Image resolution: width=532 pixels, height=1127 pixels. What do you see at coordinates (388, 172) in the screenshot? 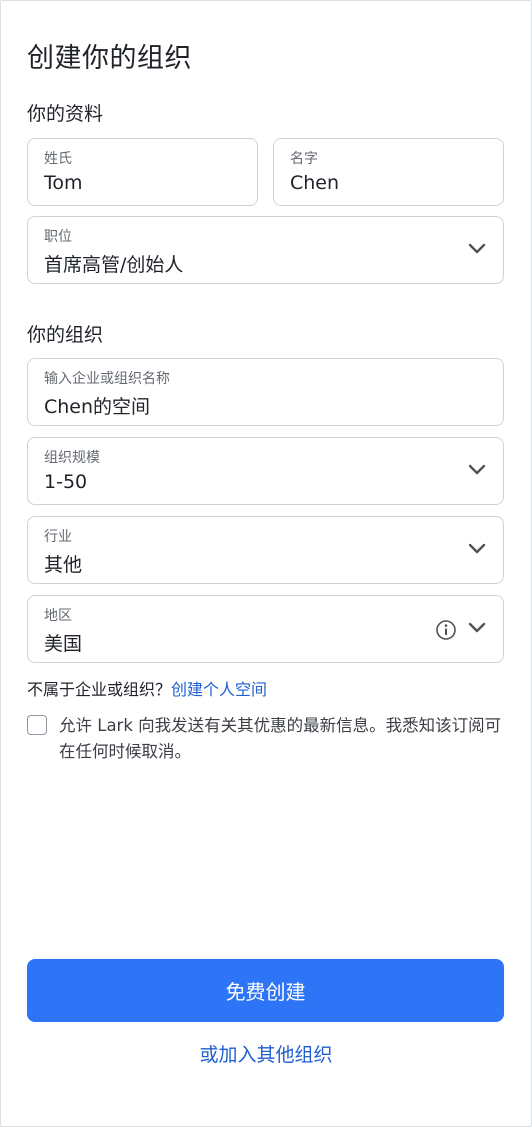
I see `first-name-field: 名字 Chen` at bounding box center [388, 172].